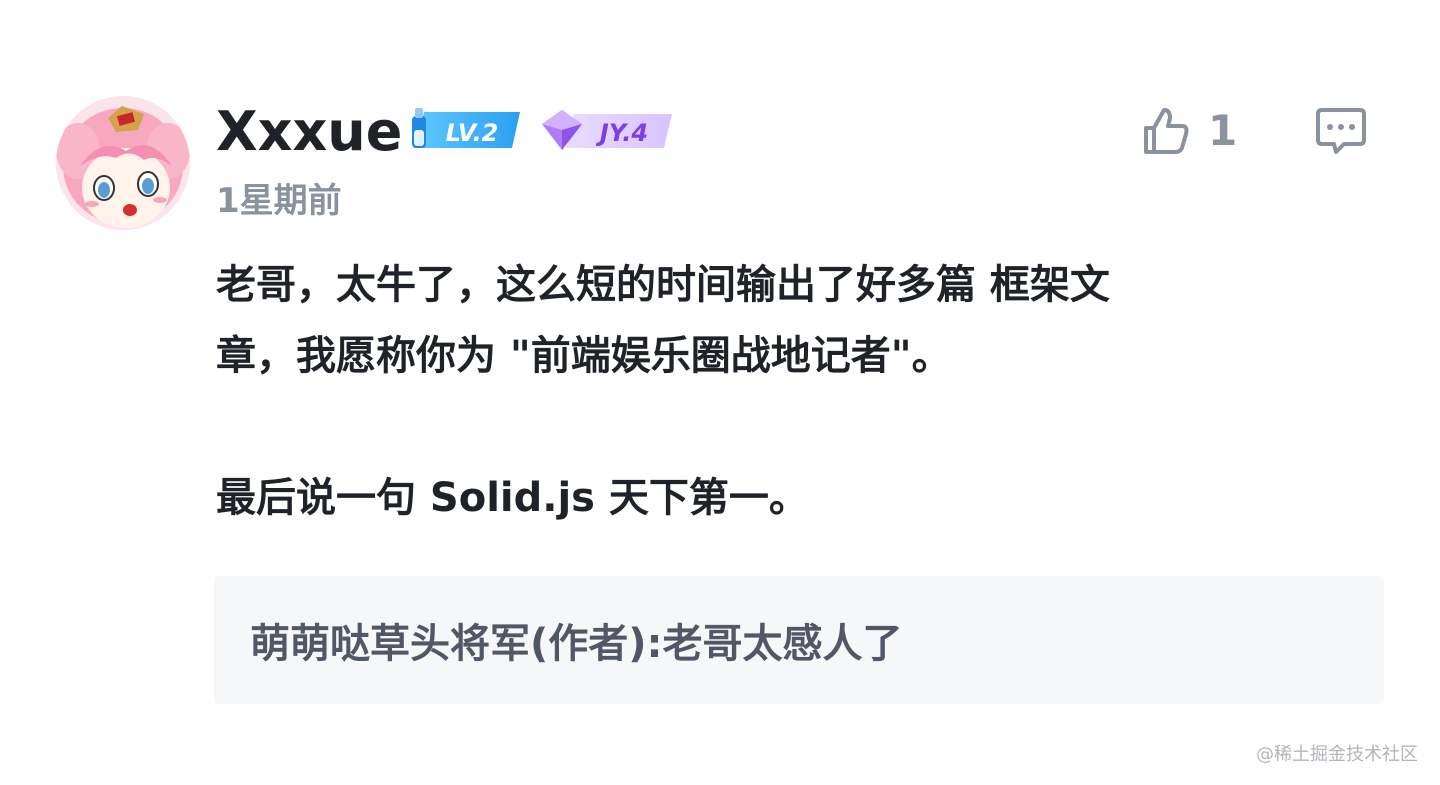 The height and width of the screenshot is (785, 1440). Describe the element at coordinates (576, 644) in the screenshot. I see `author-reply-text: 萌萌哒草头将军(作者):老哥太感人了` at that location.